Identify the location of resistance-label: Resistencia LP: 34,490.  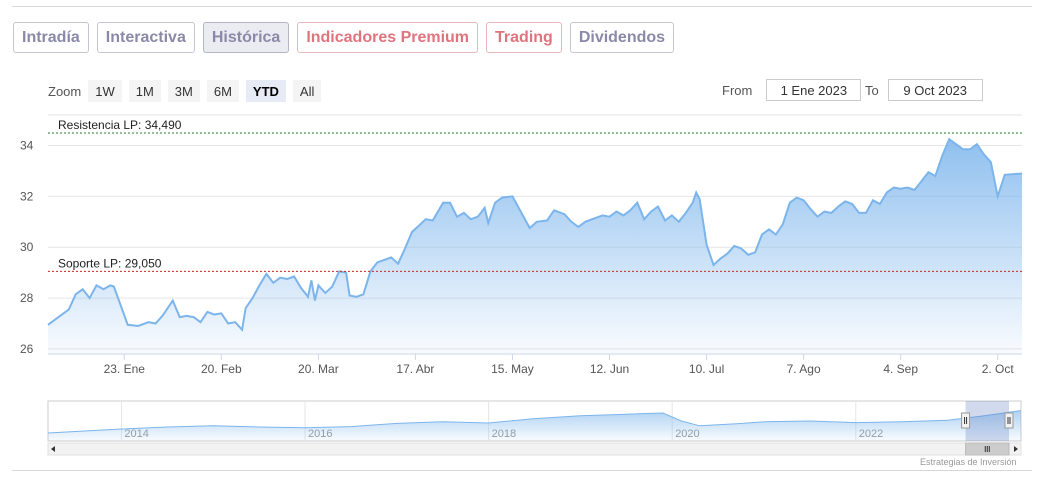
(120, 125).